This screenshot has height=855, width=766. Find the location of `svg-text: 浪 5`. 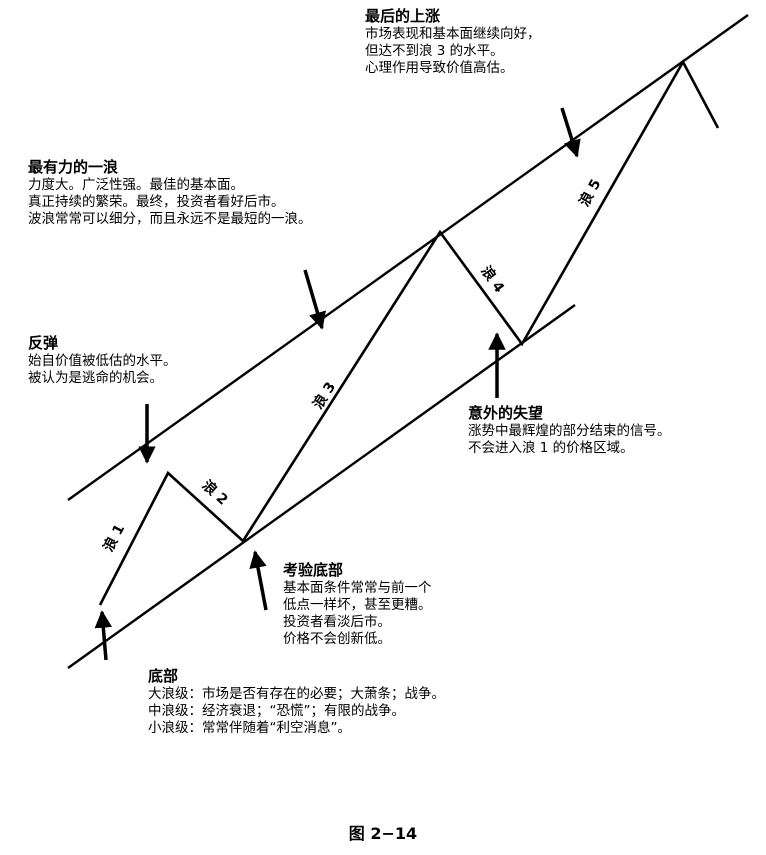

svg-text: 浪 5 is located at coordinates (590, 192).